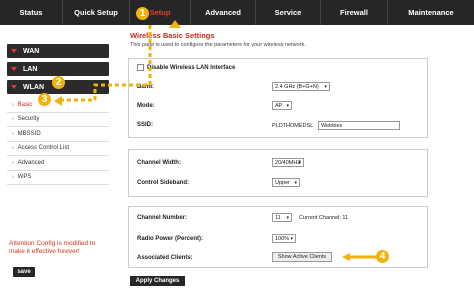  I want to click on annotation-badge-2: 2, so click(58, 82).